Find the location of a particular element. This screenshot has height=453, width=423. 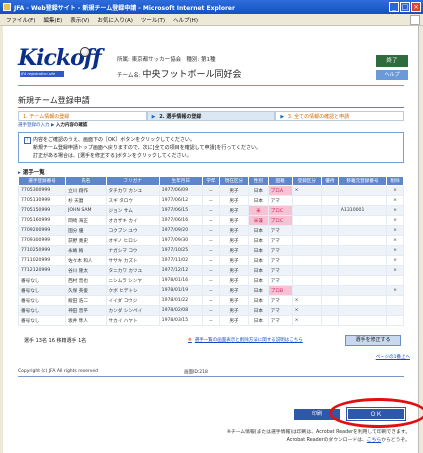

scrollbar is located at coordinates (420, 239).